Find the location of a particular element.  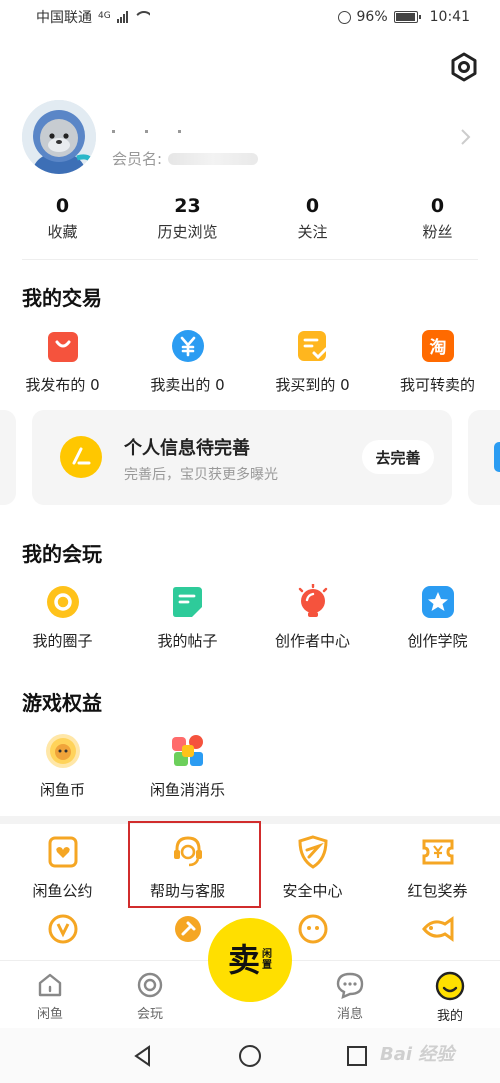

member-name: 会员名: is located at coordinates (185, 158).